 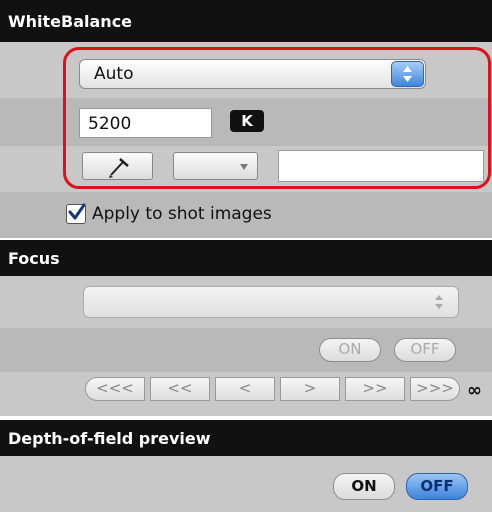 What do you see at coordinates (182, 214) in the screenshot?
I see `apply-label: Apply to shot images` at bounding box center [182, 214].